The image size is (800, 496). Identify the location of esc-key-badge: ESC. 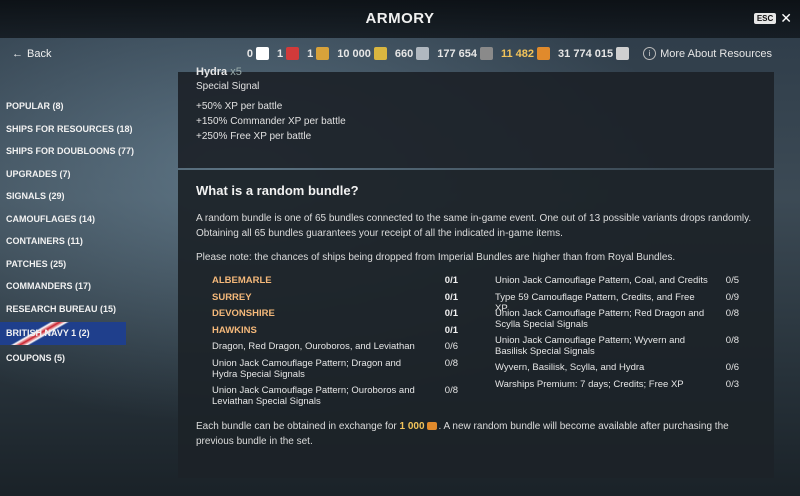
(765, 18).